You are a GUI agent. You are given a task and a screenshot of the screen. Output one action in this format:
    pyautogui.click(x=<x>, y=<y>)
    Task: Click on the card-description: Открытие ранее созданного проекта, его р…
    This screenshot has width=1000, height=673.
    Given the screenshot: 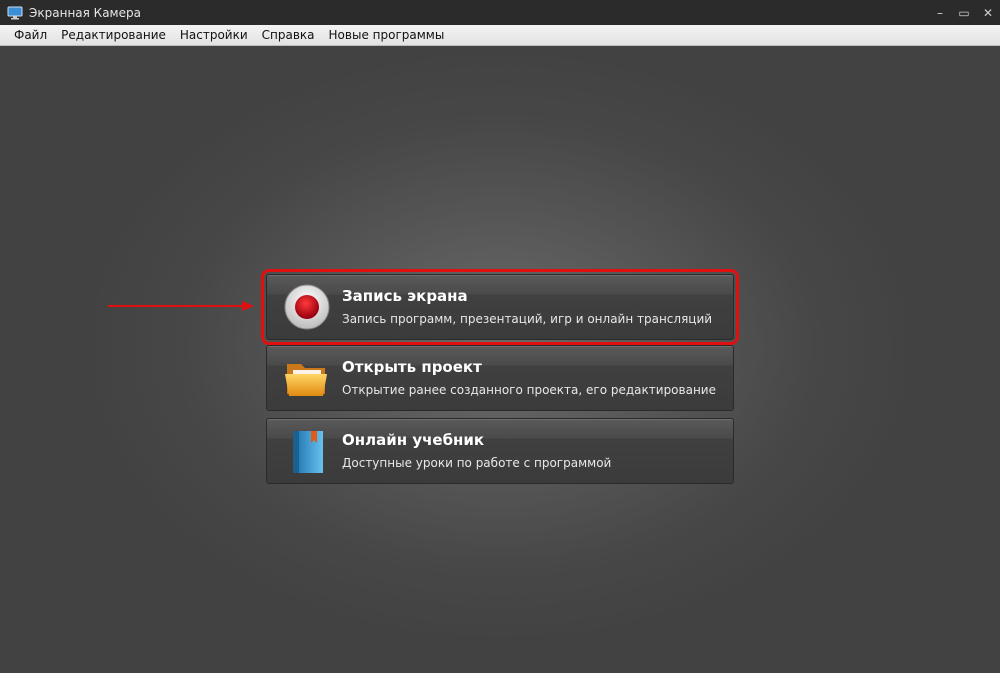 What is the action you would take?
    pyautogui.click(x=529, y=390)
    